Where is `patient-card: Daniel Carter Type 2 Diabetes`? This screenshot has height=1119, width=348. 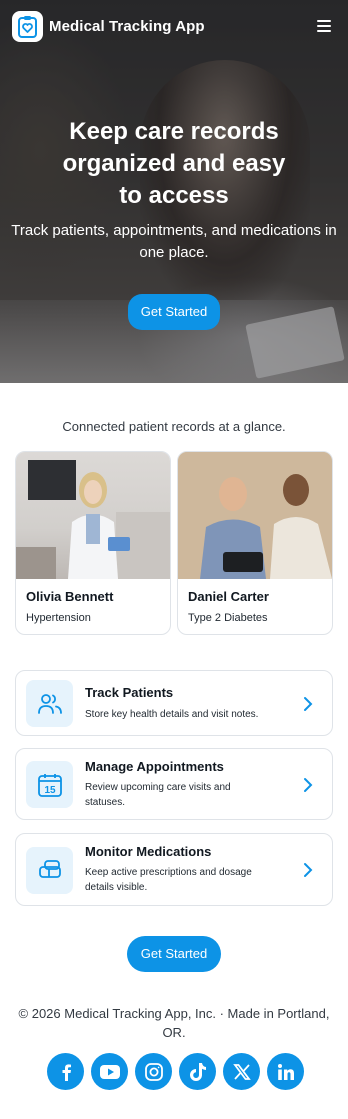
patient-card: Daniel Carter Type 2 Diabetes is located at coordinates (255, 543).